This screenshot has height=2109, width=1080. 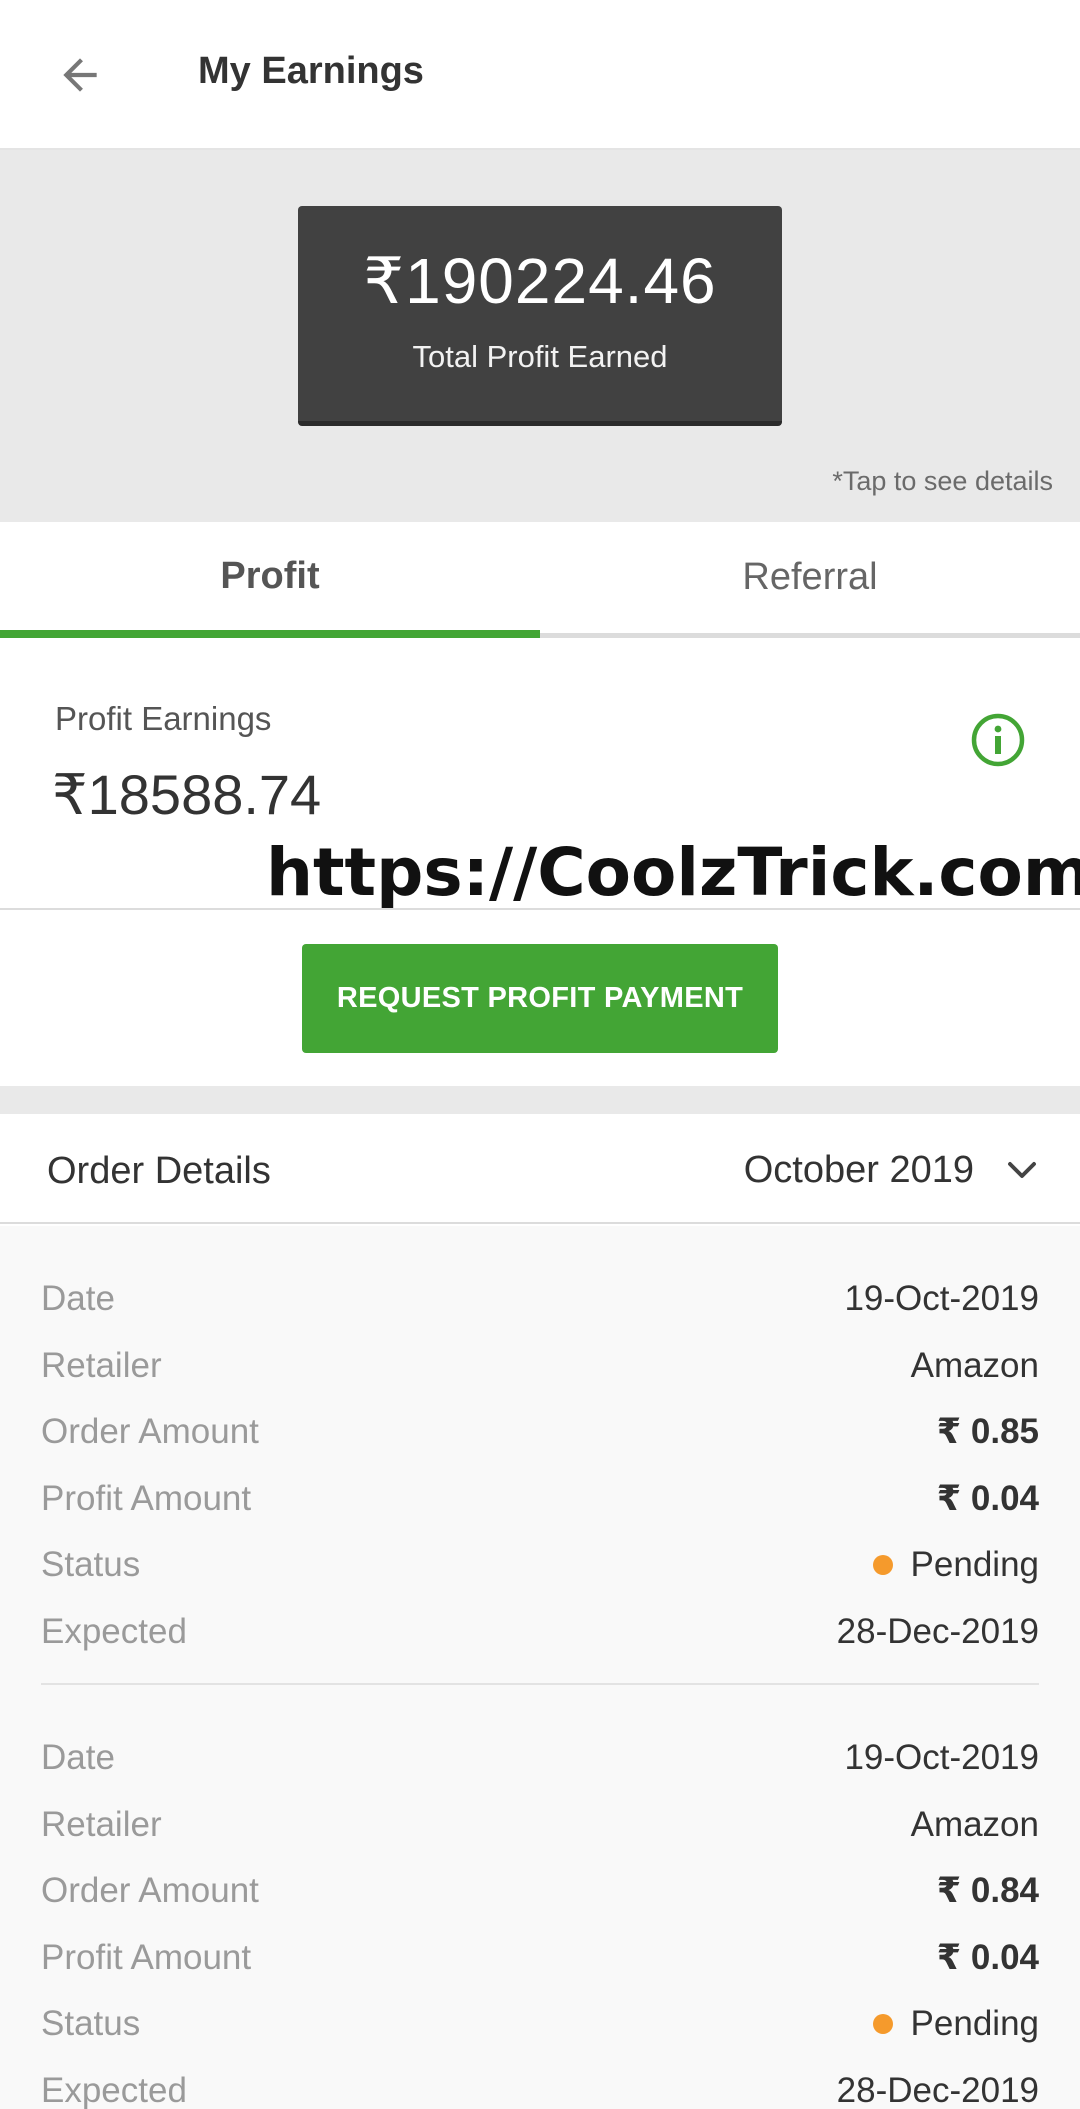 What do you see at coordinates (187, 794) in the screenshot?
I see `profit-earnings-amount: ₹18588.74` at bounding box center [187, 794].